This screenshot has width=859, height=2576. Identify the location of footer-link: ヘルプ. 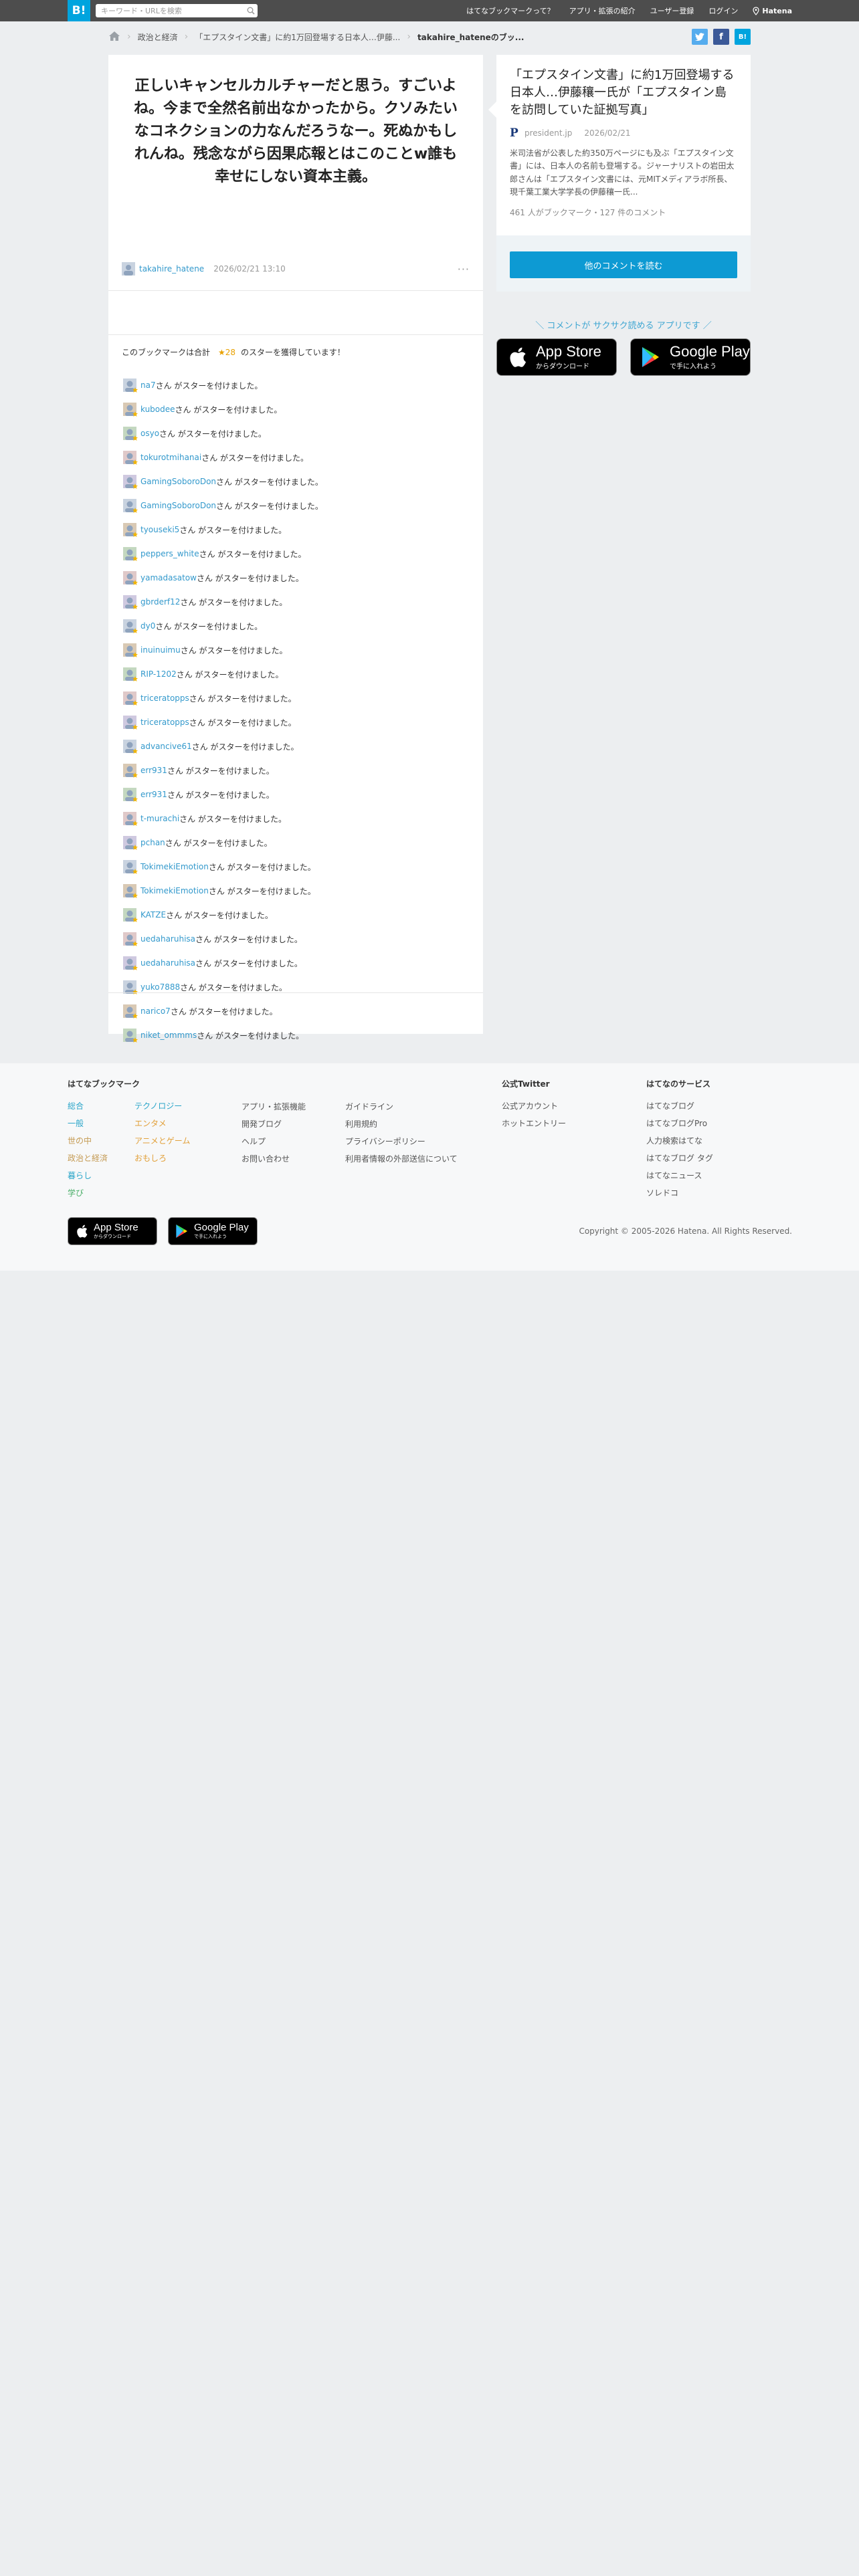
(274, 1144).